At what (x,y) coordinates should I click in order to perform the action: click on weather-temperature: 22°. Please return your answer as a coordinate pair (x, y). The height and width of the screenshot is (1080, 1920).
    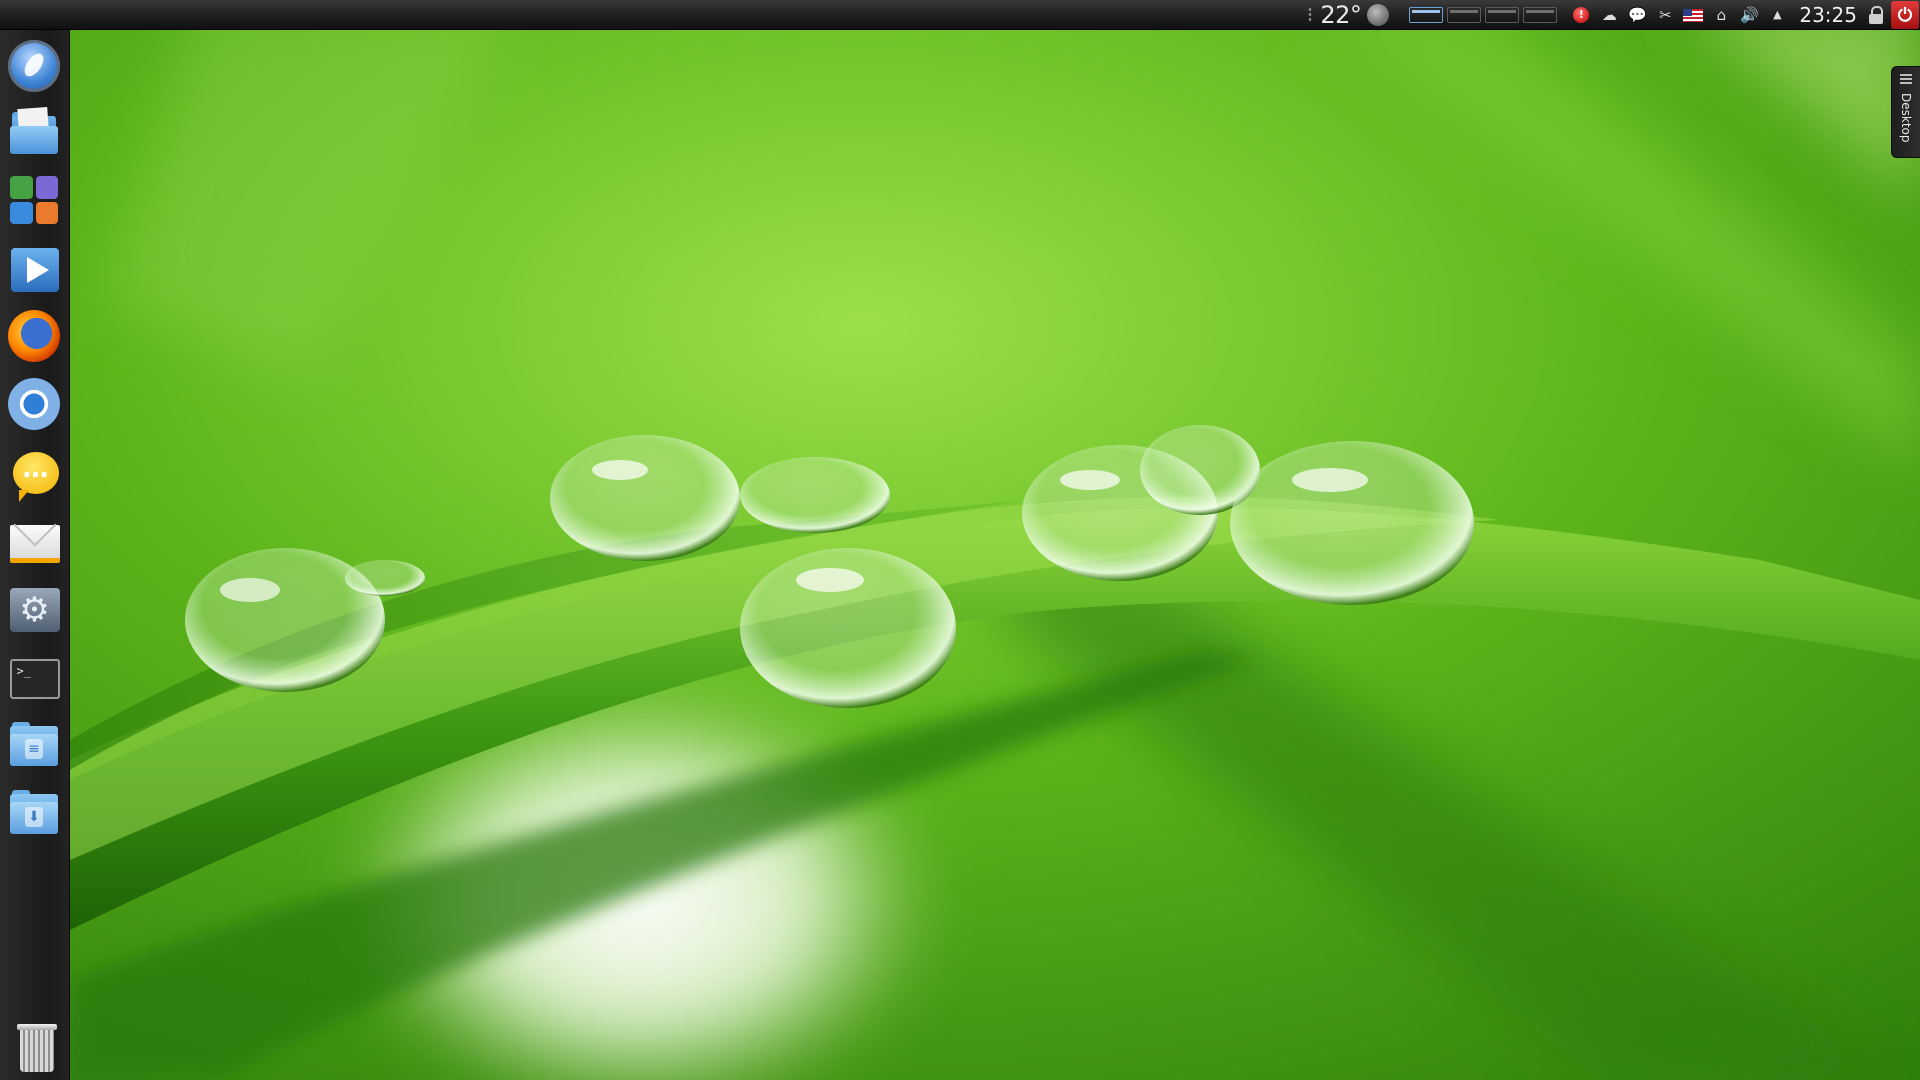
    Looking at the image, I should click on (1341, 15).